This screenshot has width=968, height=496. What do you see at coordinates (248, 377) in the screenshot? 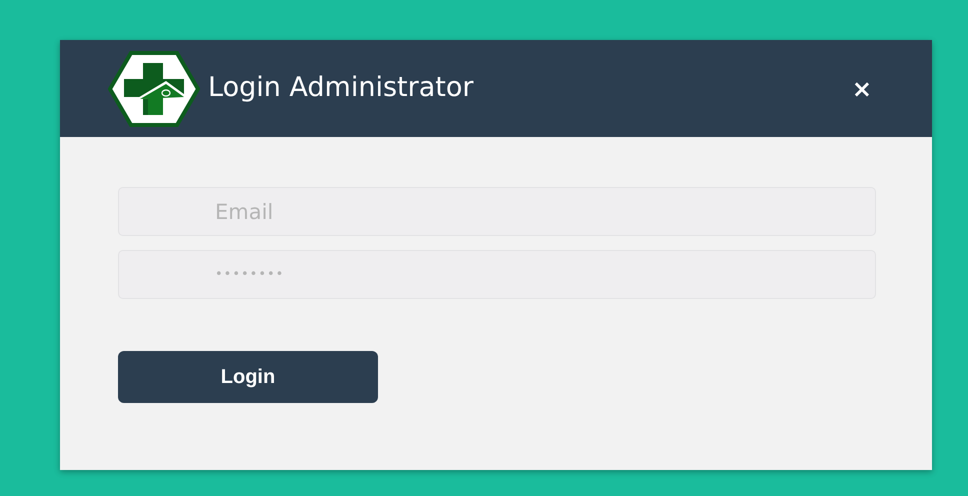
I see `login-button: Login` at bounding box center [248, 377].